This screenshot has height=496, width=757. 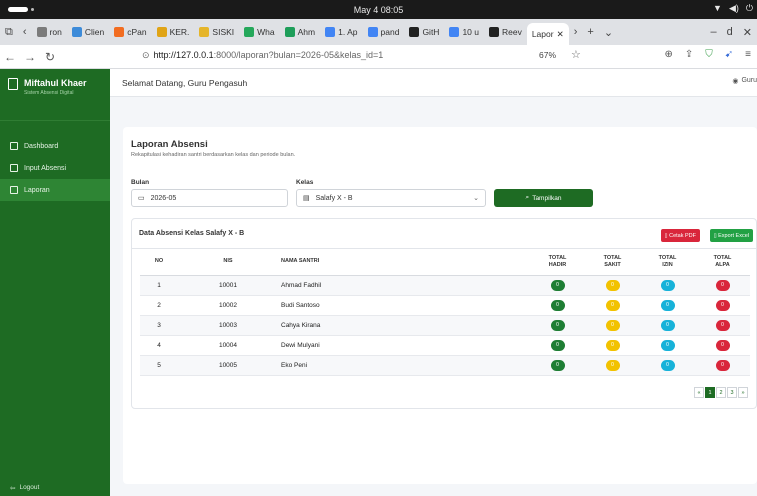 What do you see at coordinates (511, 32) in the screenshot?
I see `browser-tab-label: Reev` at bounding box center [511, 32].